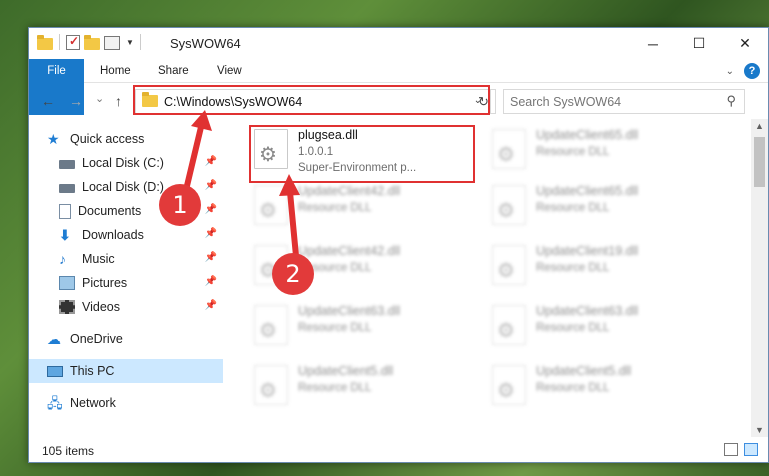  Describe the element at coordinates (141, 259) in the screenshot. I see `sidebar-item-music: ♪ Music 📌` at that location.